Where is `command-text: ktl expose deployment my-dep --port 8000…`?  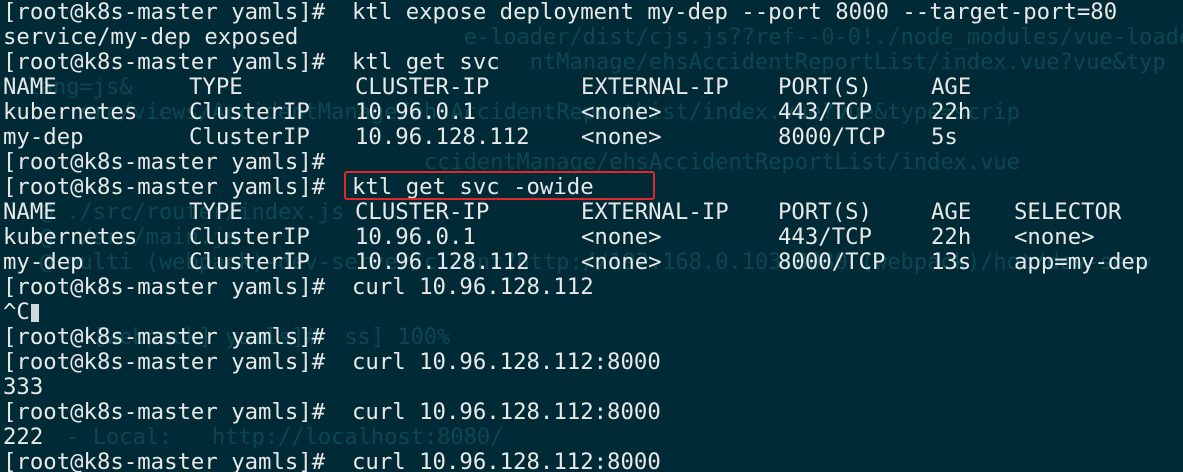 command-text: ktl expose deployment my-dep --port 8000… is located at coordinates (735, 12).